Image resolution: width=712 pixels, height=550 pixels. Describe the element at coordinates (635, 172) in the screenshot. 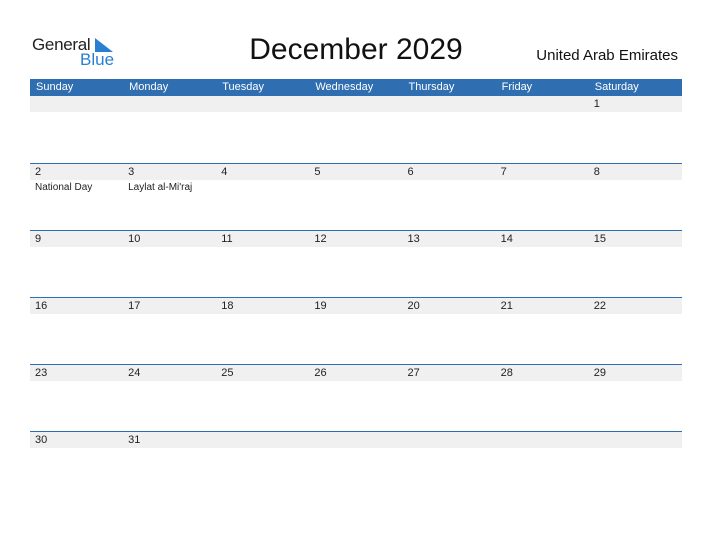

I see `day-number: 8` at that location.